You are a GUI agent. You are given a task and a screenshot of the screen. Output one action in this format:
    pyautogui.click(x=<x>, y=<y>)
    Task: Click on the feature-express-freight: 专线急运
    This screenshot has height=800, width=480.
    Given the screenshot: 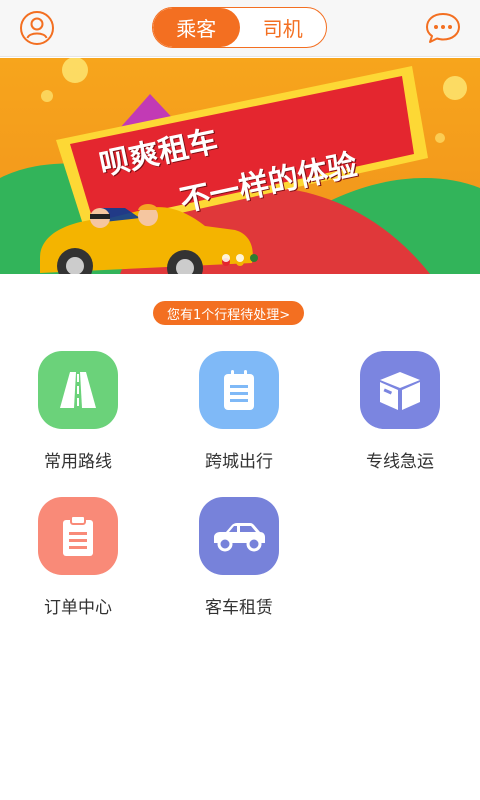 What is the action you would take?
    pyautogui.click(x=400, y=416)
    